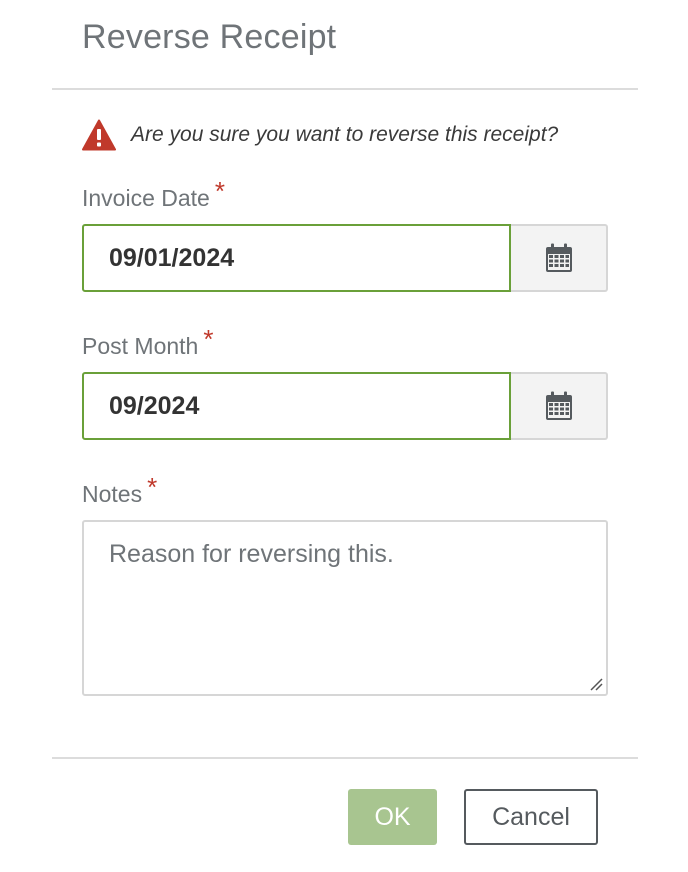  Describe the element at coordinates (112, 494) in the screenshot. I see `notes-label-text: Notes` at that location.